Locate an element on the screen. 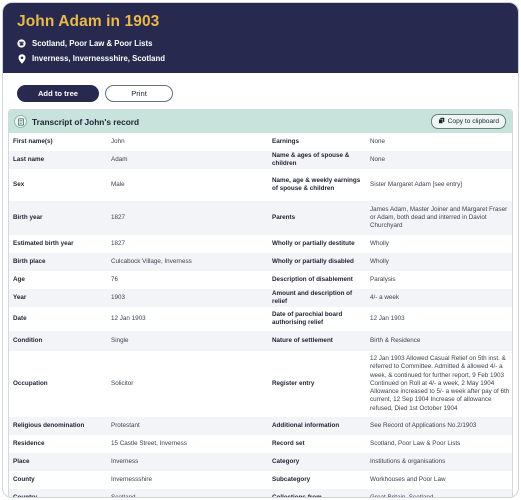  copy-label: Copy to clipboard is located at coordinates (473, 121).